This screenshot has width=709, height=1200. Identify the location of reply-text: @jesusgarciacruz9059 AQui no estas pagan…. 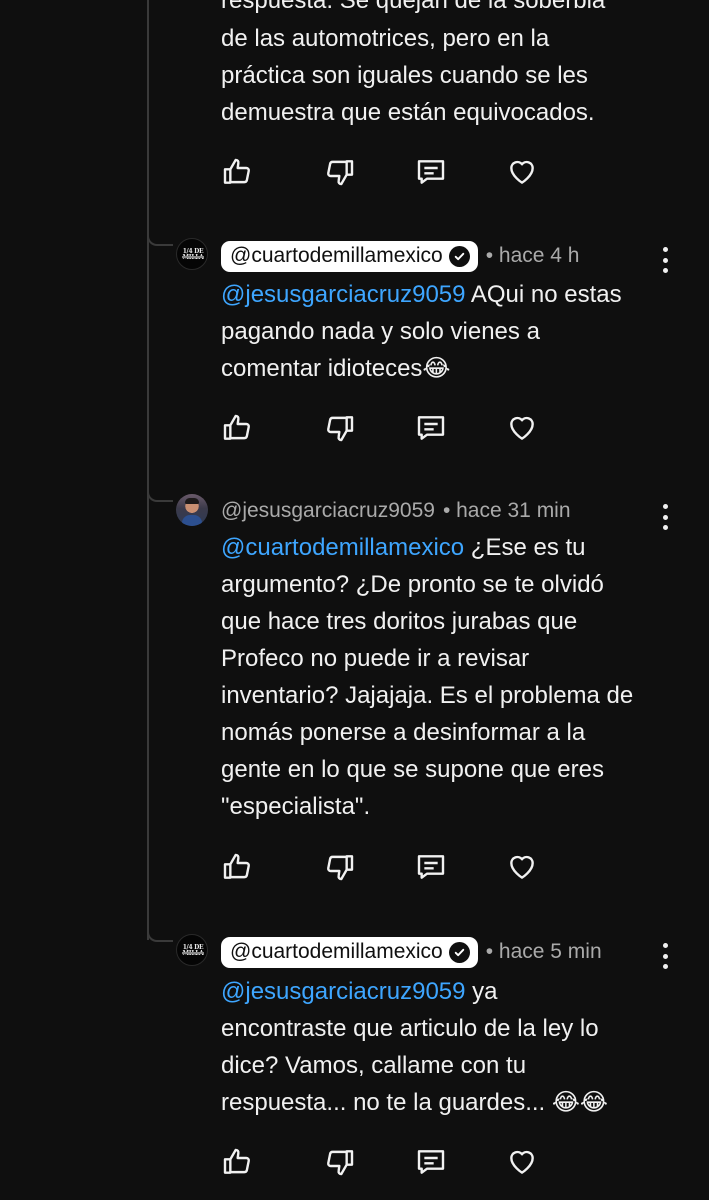
(421, 331).